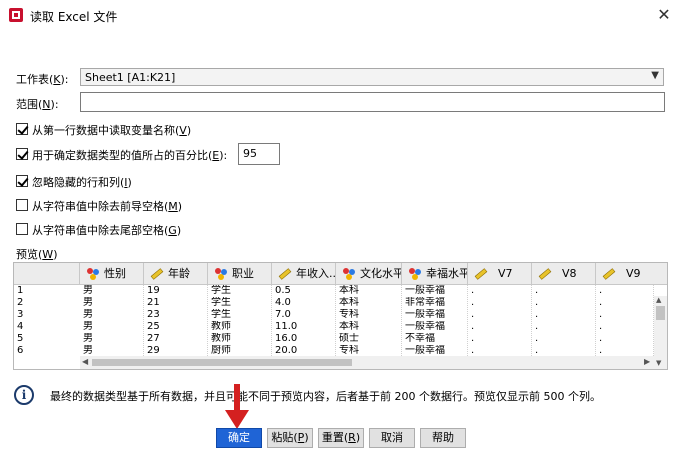 Image resolution: width=680 pixels, height=458 pixels. Describe the element at coordinates (647, 361) in the screenshot. I see `scroll-right-icon: ▶` at that location.